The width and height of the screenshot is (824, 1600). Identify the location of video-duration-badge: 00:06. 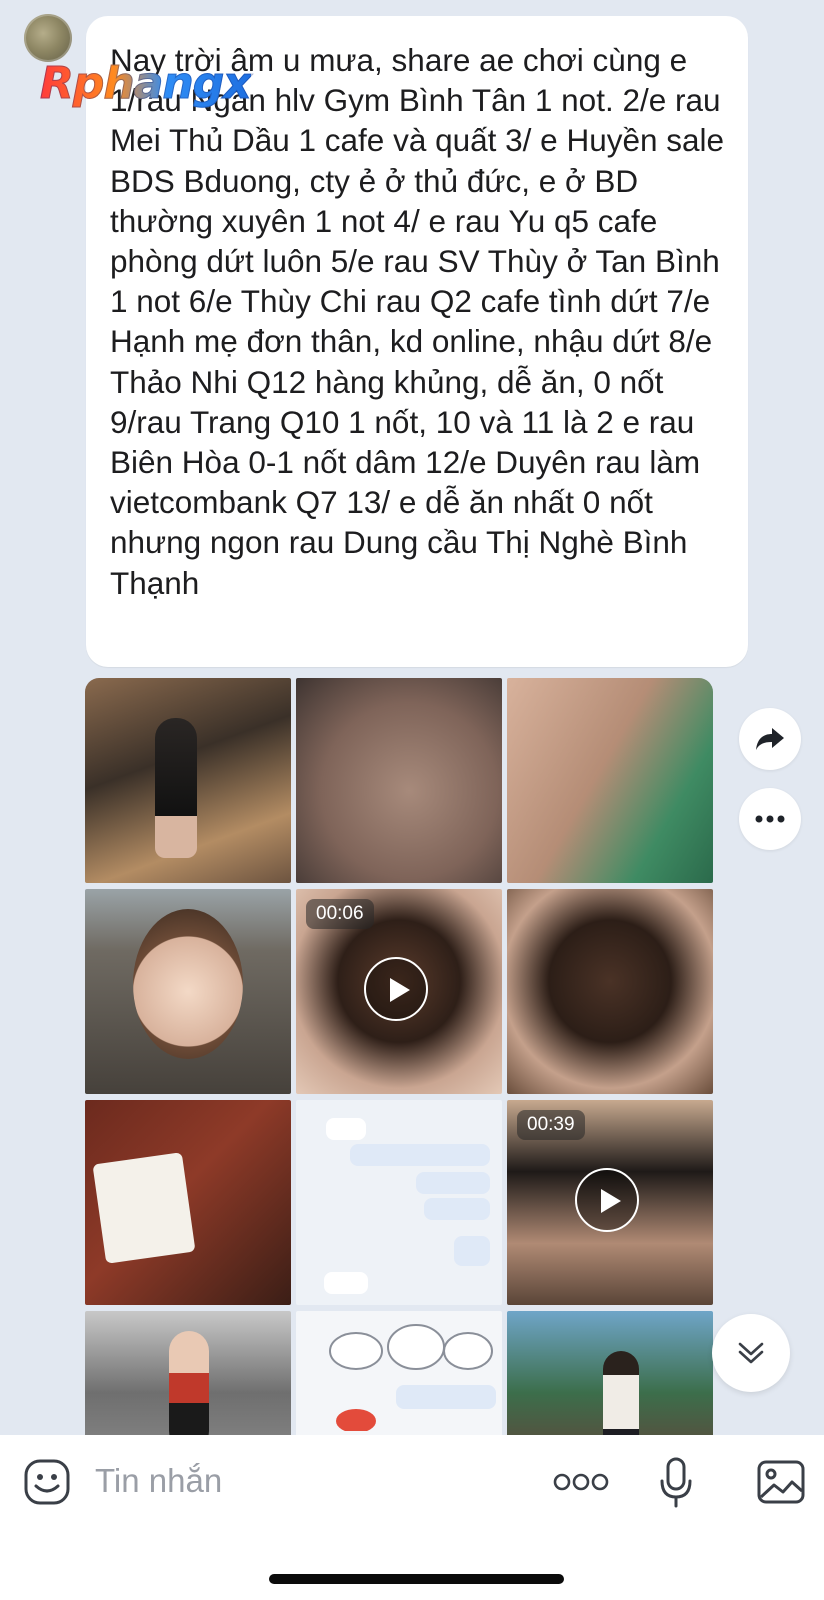
(340, 914).